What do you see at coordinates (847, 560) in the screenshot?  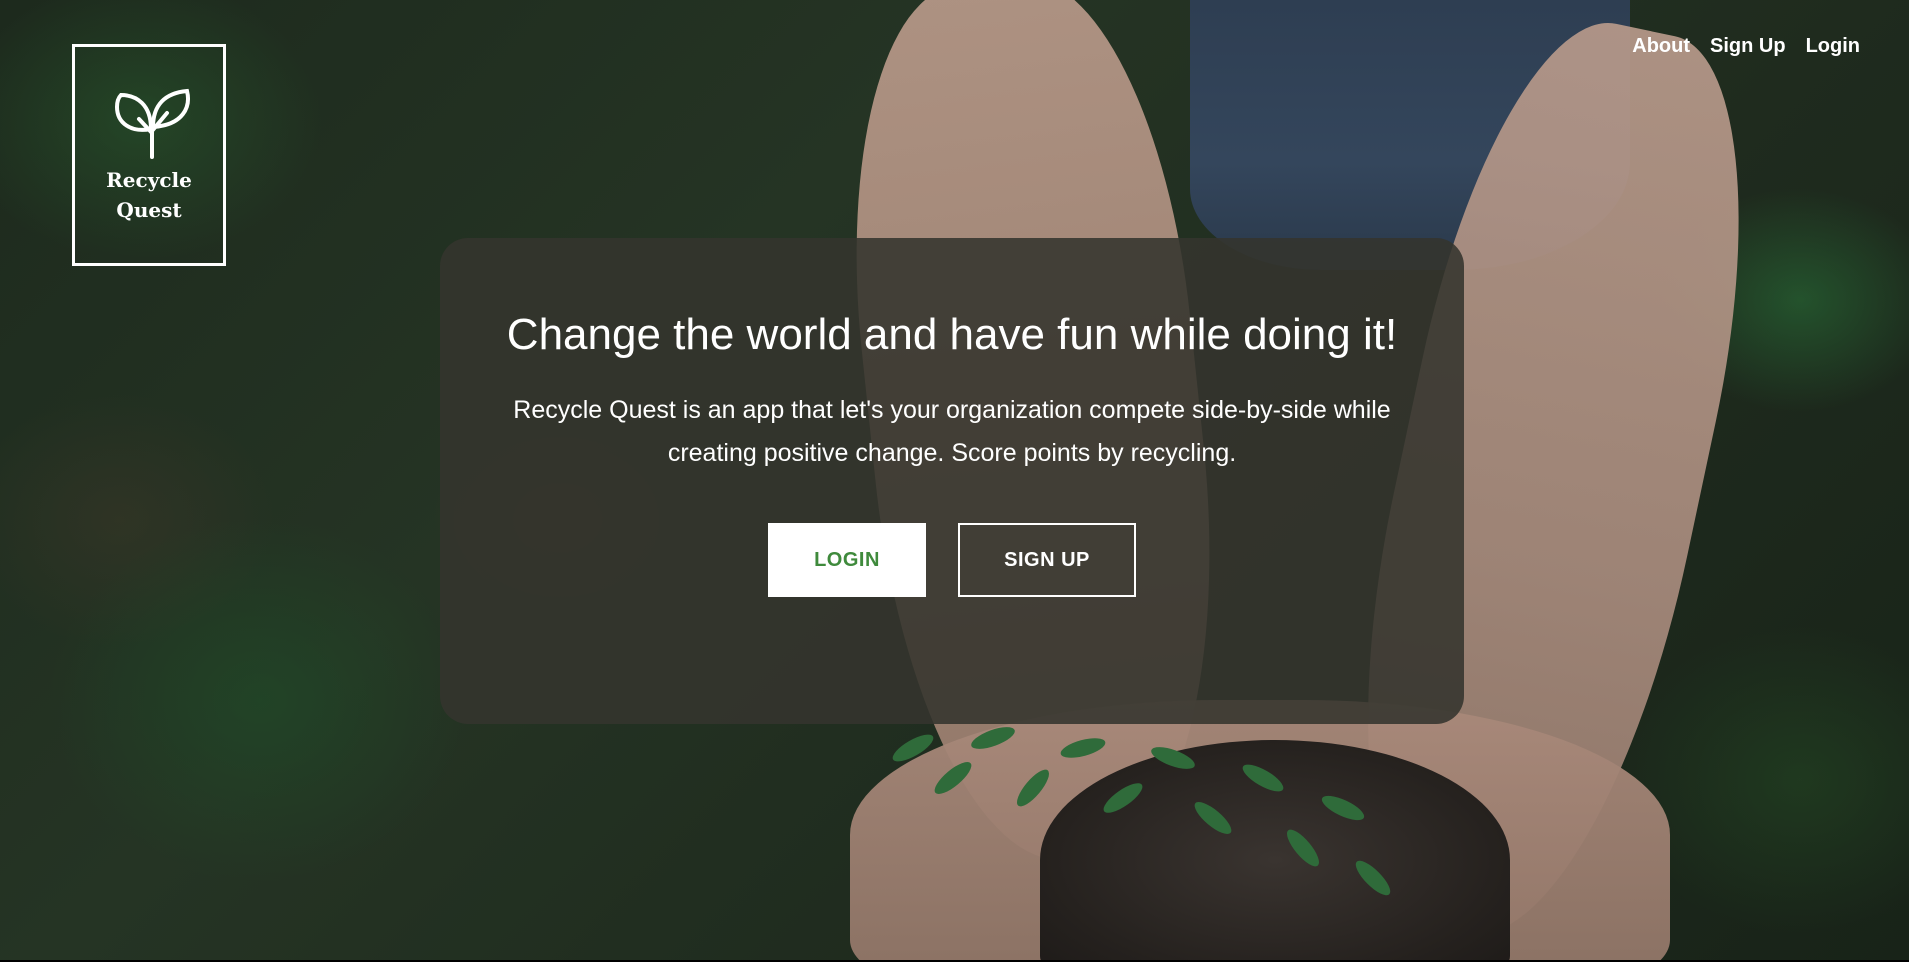 I see `login-button: LOGIN` at bounding box center [847, 560].